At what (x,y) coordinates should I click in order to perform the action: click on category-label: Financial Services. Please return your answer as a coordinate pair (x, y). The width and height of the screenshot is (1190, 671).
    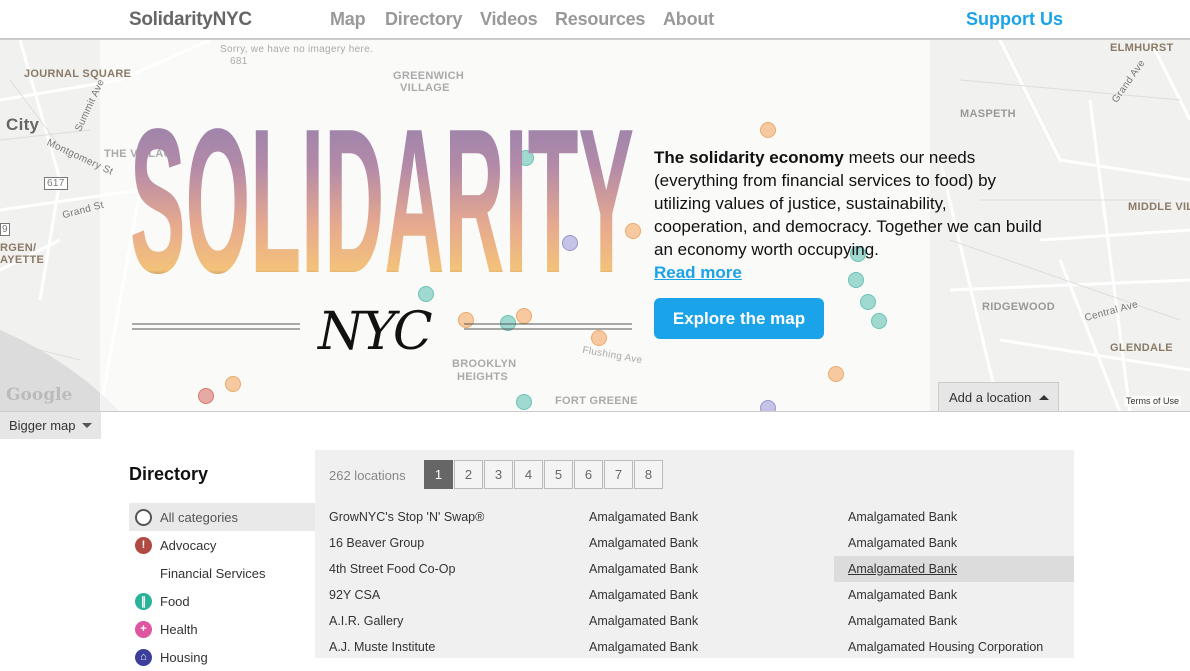
    Looking at the image, I should click on (213, 573).